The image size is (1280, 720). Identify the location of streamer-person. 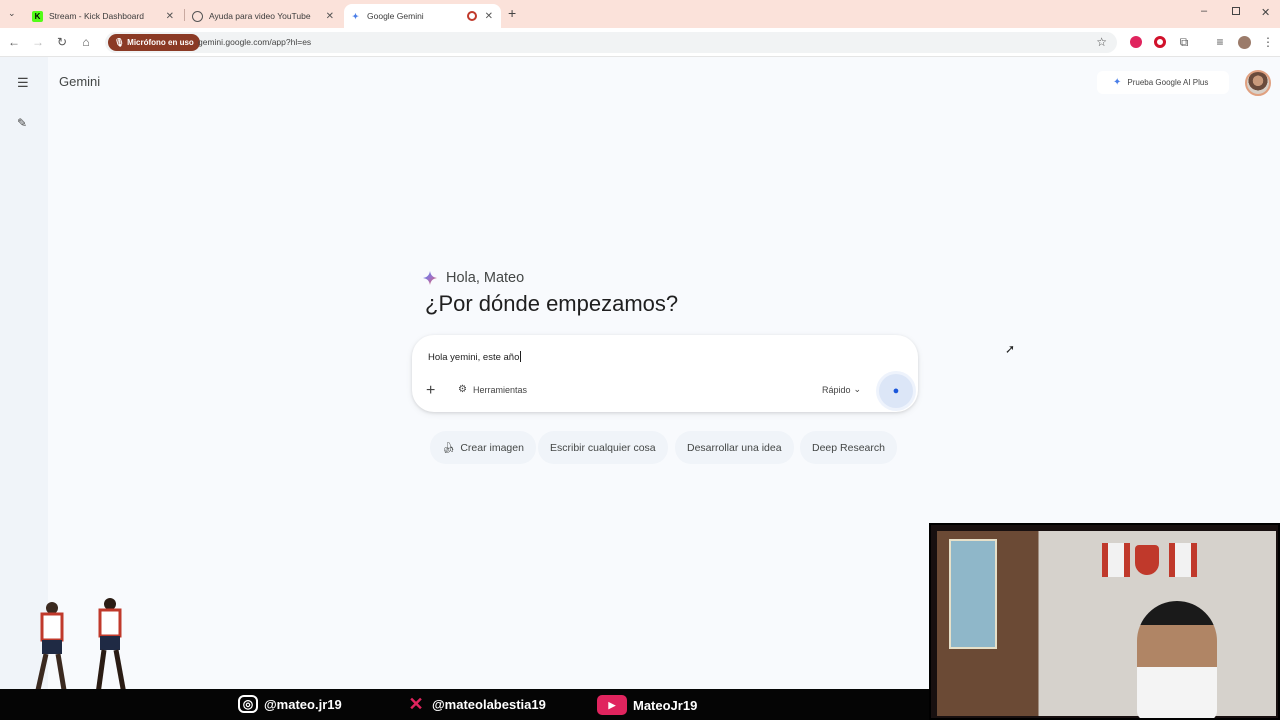
(1177, 659).